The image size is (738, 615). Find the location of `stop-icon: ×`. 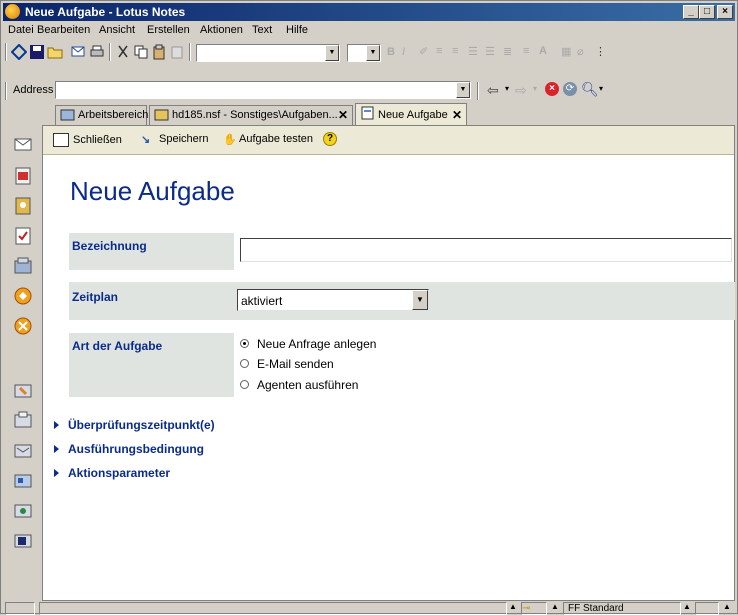

stop-icon: × is located at coordinates (552, 89).